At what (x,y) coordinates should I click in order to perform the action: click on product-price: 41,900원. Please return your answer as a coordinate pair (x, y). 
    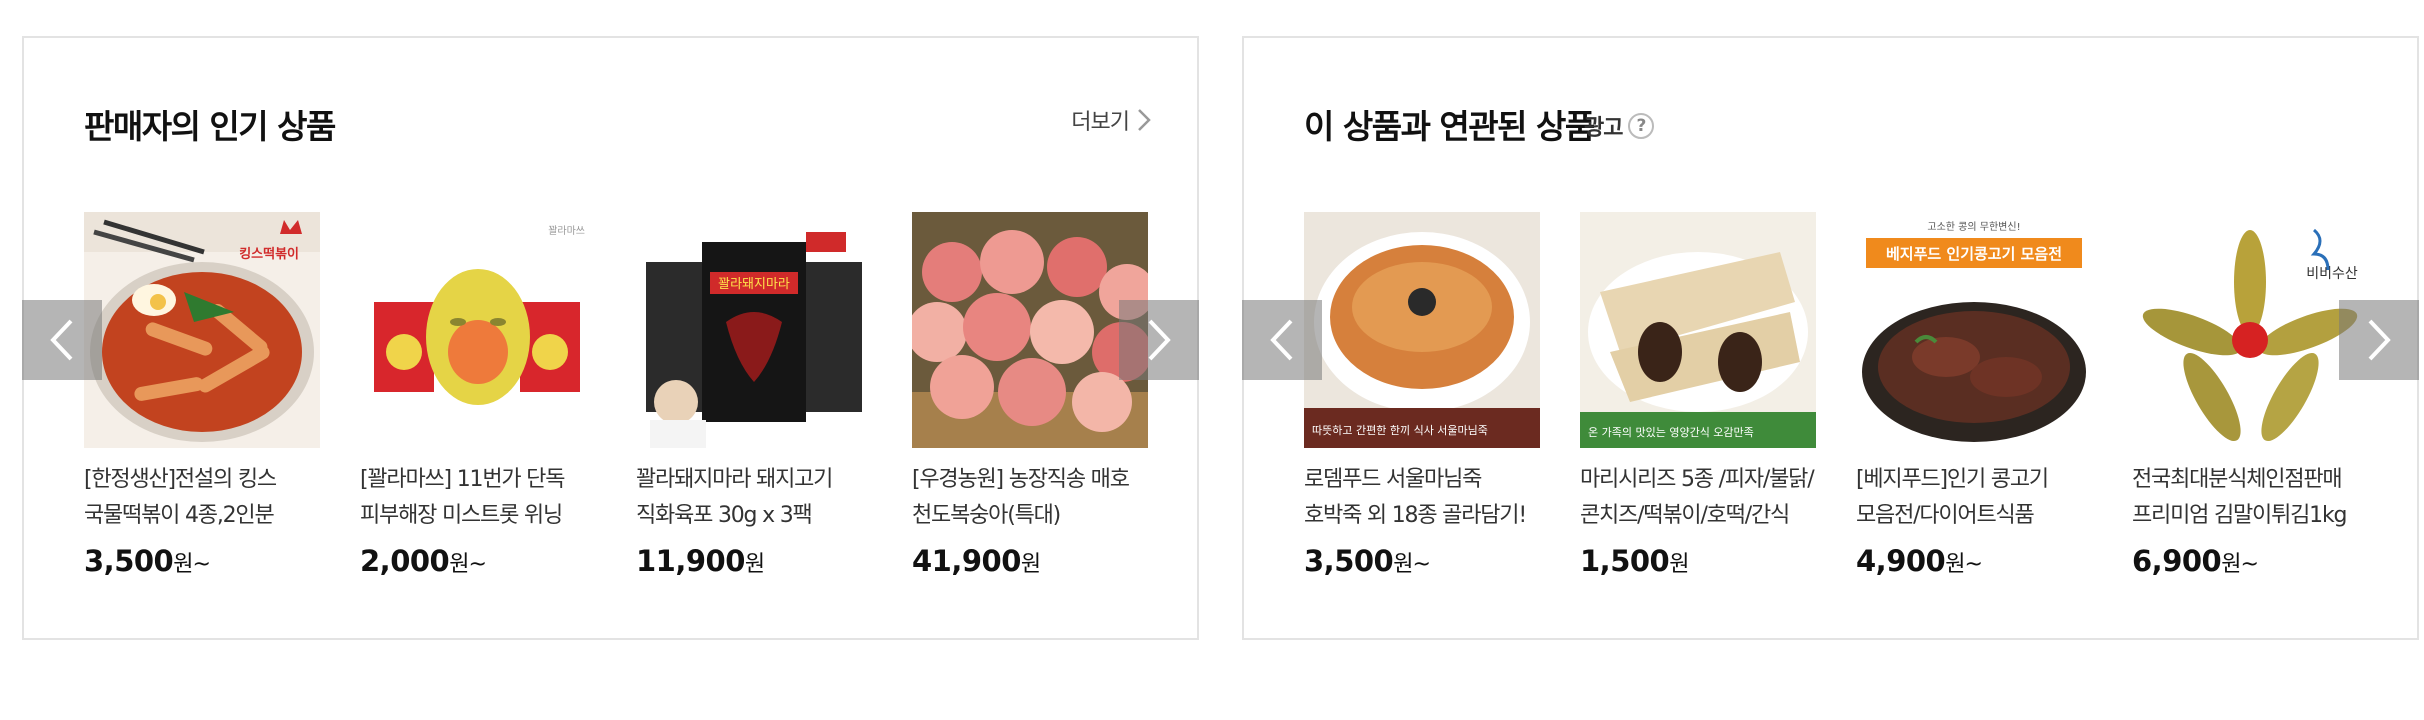
    Looking at the image, I should click on (1030, 561).